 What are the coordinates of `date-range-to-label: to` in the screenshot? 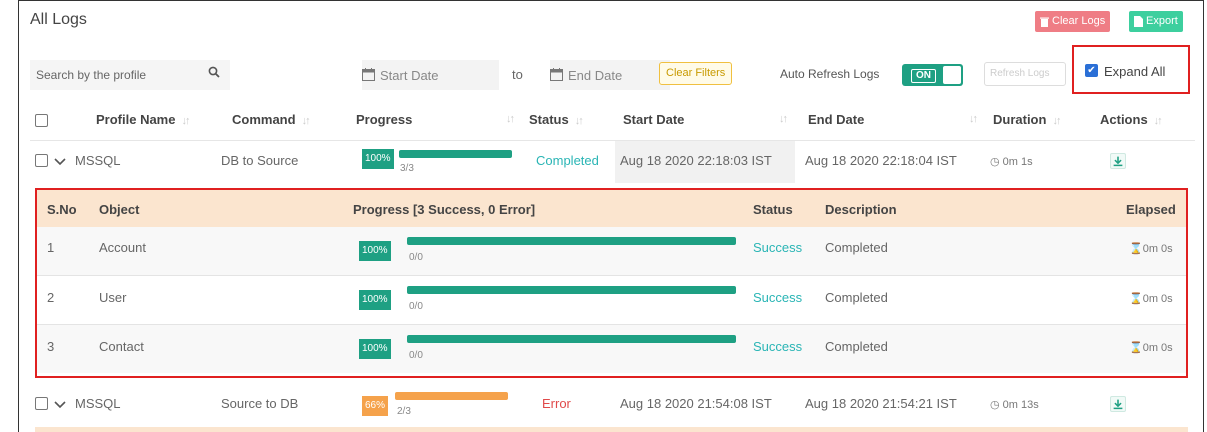 It's located at (517, 74).